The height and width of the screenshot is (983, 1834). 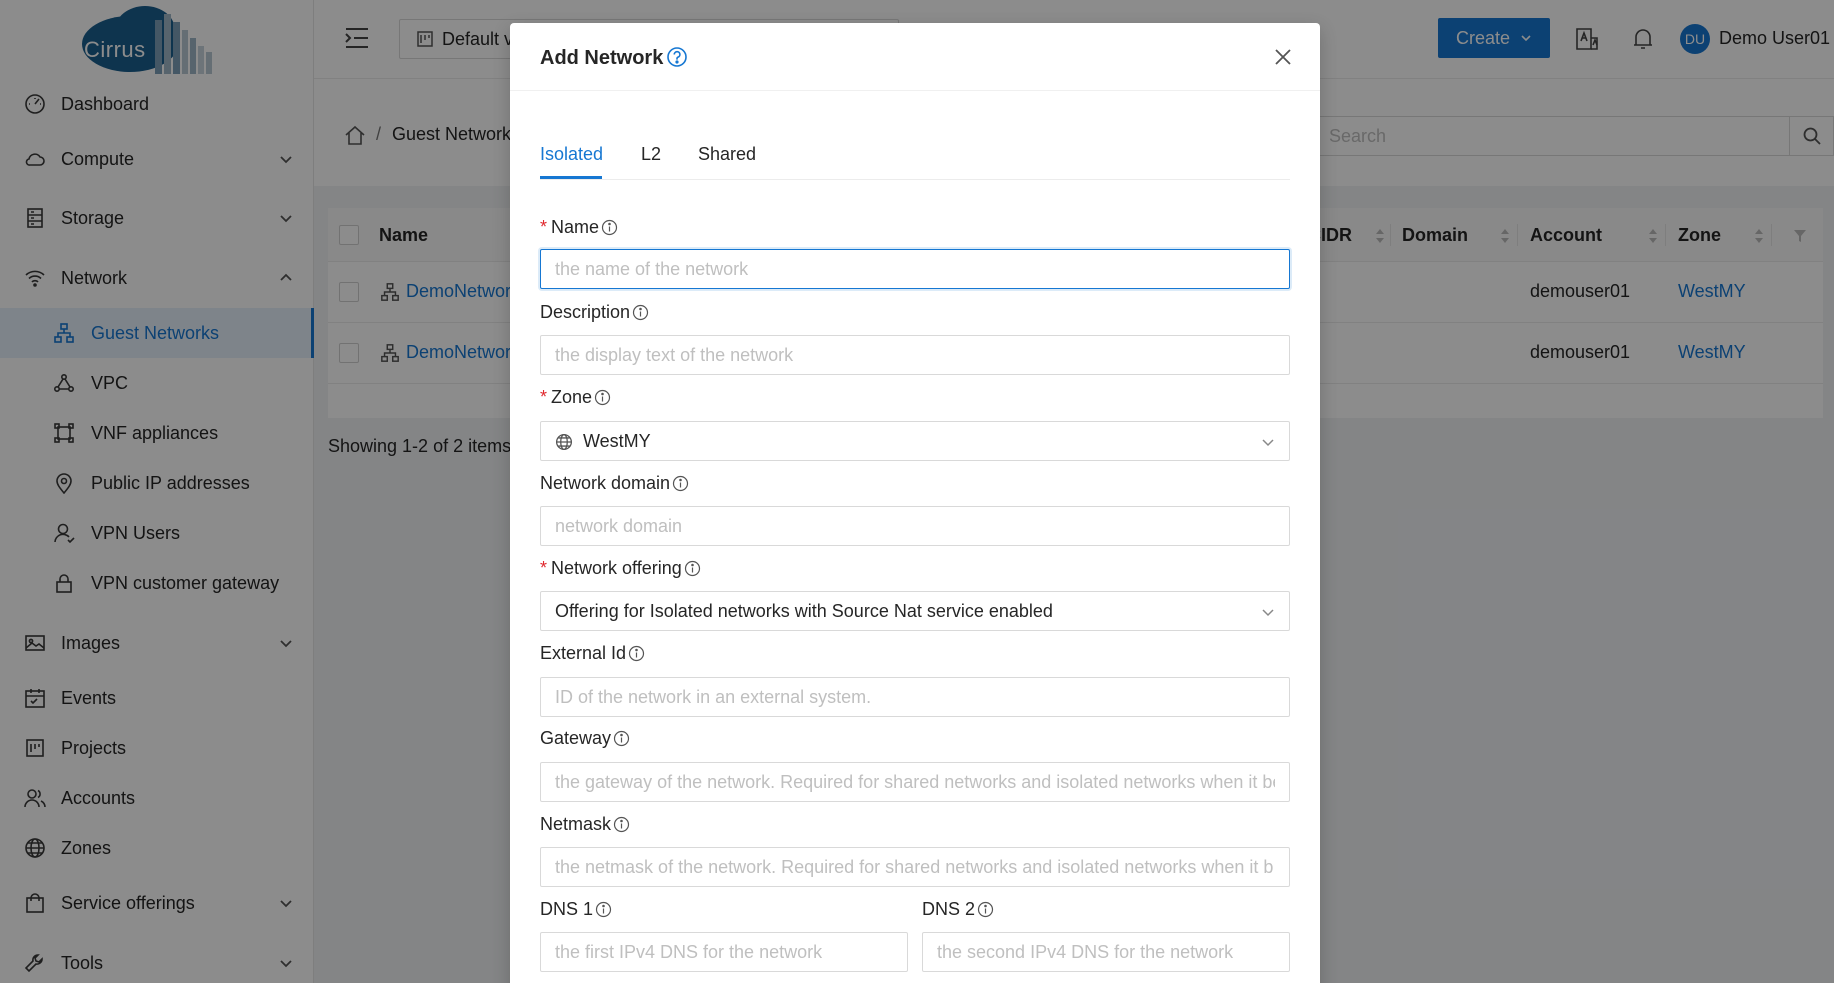 I want to click on netmask-input, so click(x=915, y=867).